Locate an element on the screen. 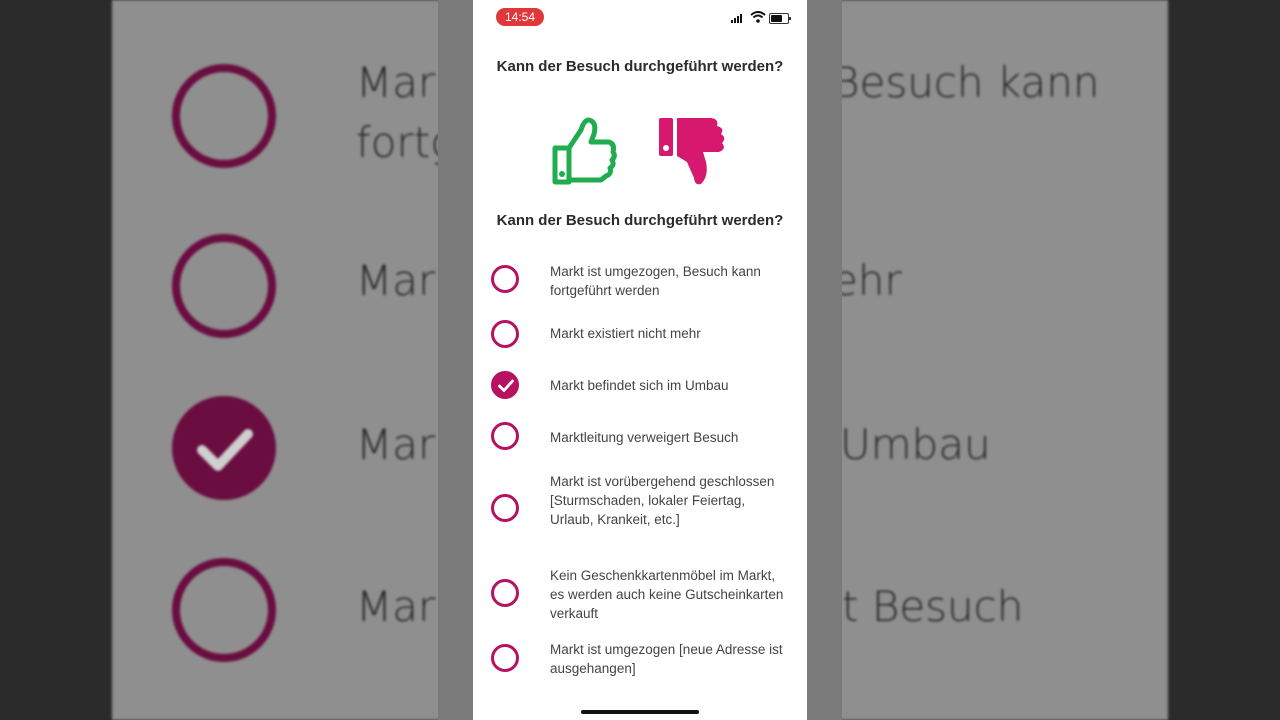  thumbs-down-icon is located at coordinates (694, 151).